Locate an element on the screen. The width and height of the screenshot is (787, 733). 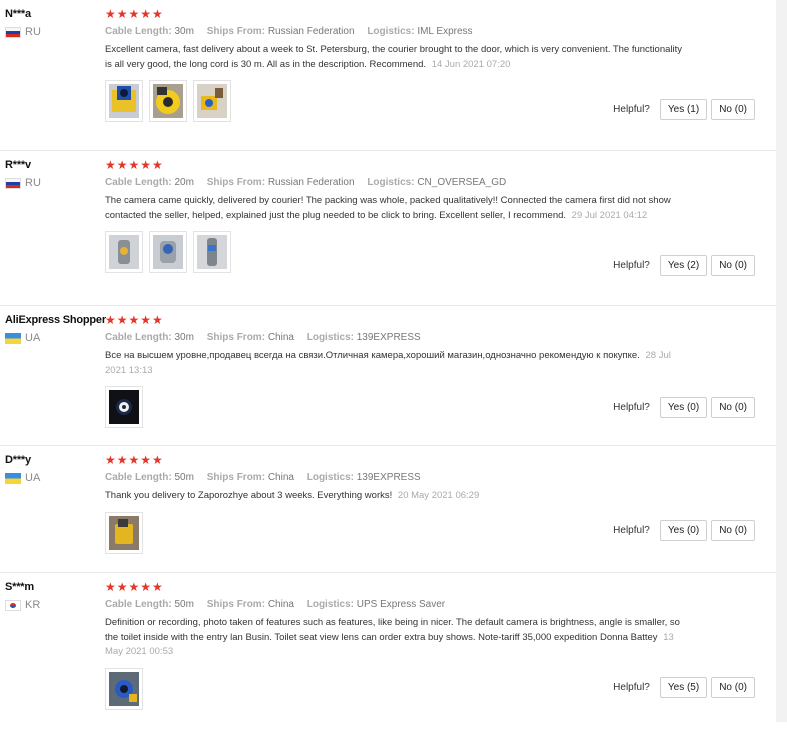
helpful-controls: Helpful? Yes (5) No (0) is located at coordinates (684, 687).